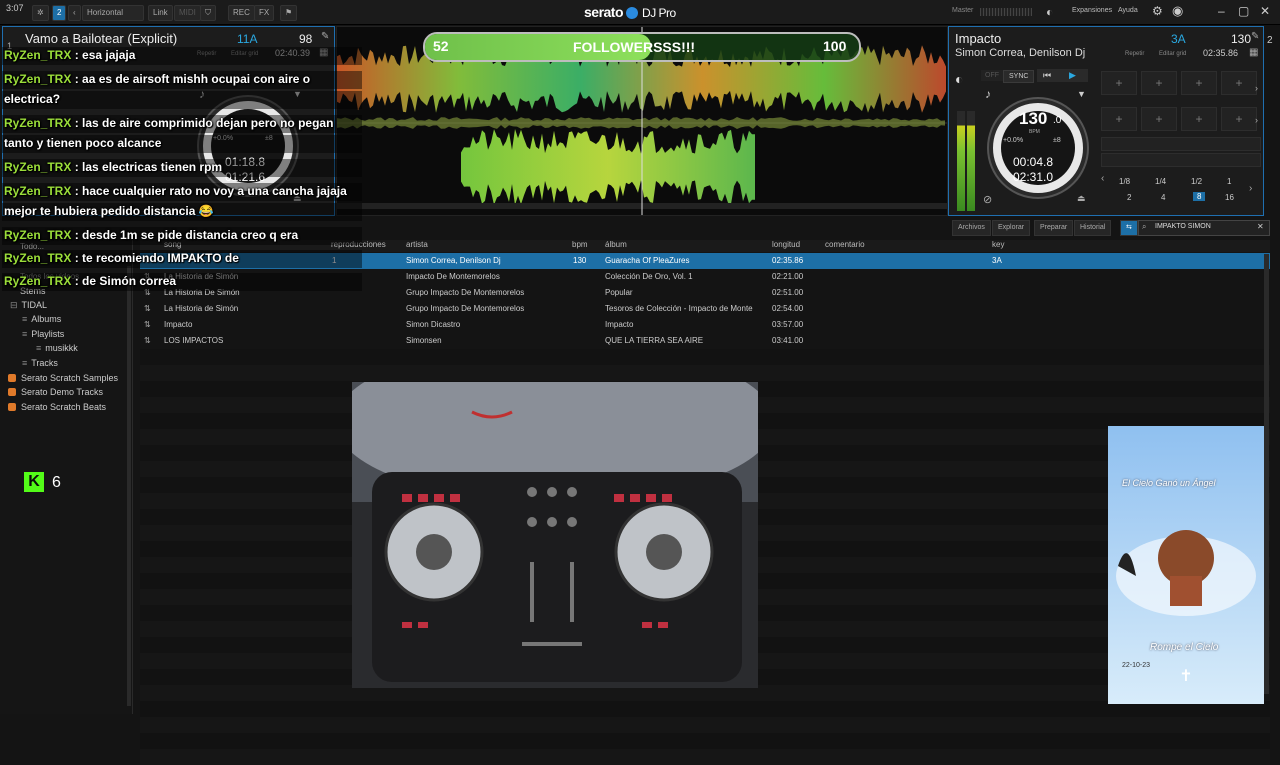 This screenshot has height=765, width=1280. Describe the element at coordinates (1119, 119) in the screenshot. I see `hotcue-pad-5: +` at that location.